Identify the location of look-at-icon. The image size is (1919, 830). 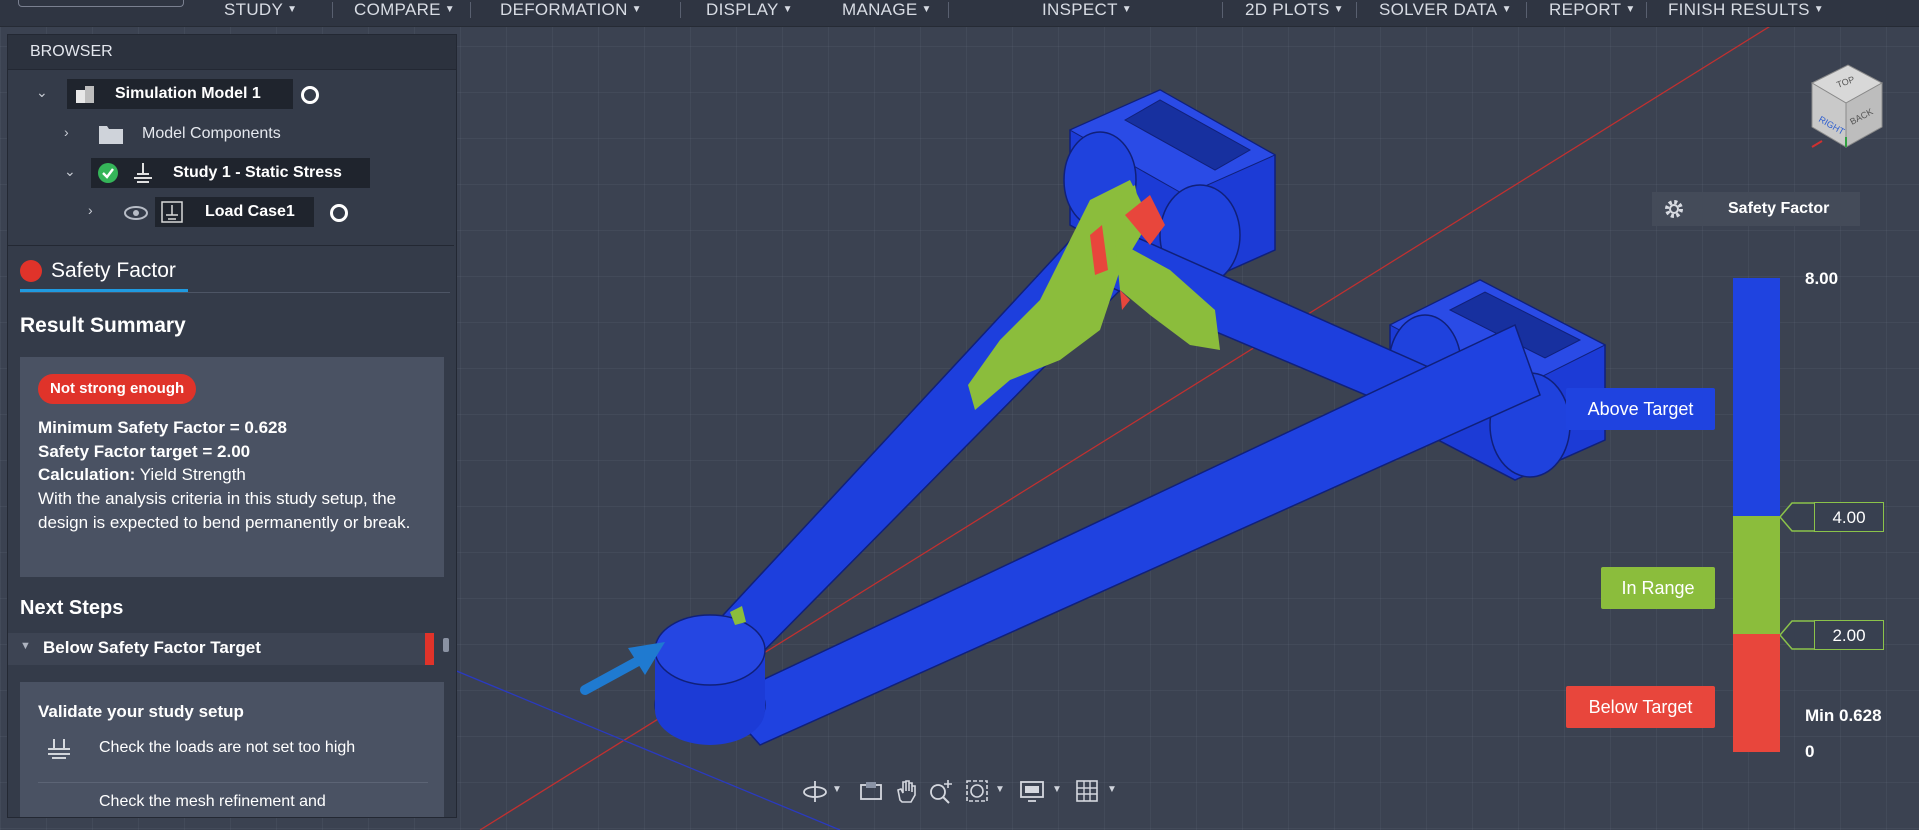
(871, 791).